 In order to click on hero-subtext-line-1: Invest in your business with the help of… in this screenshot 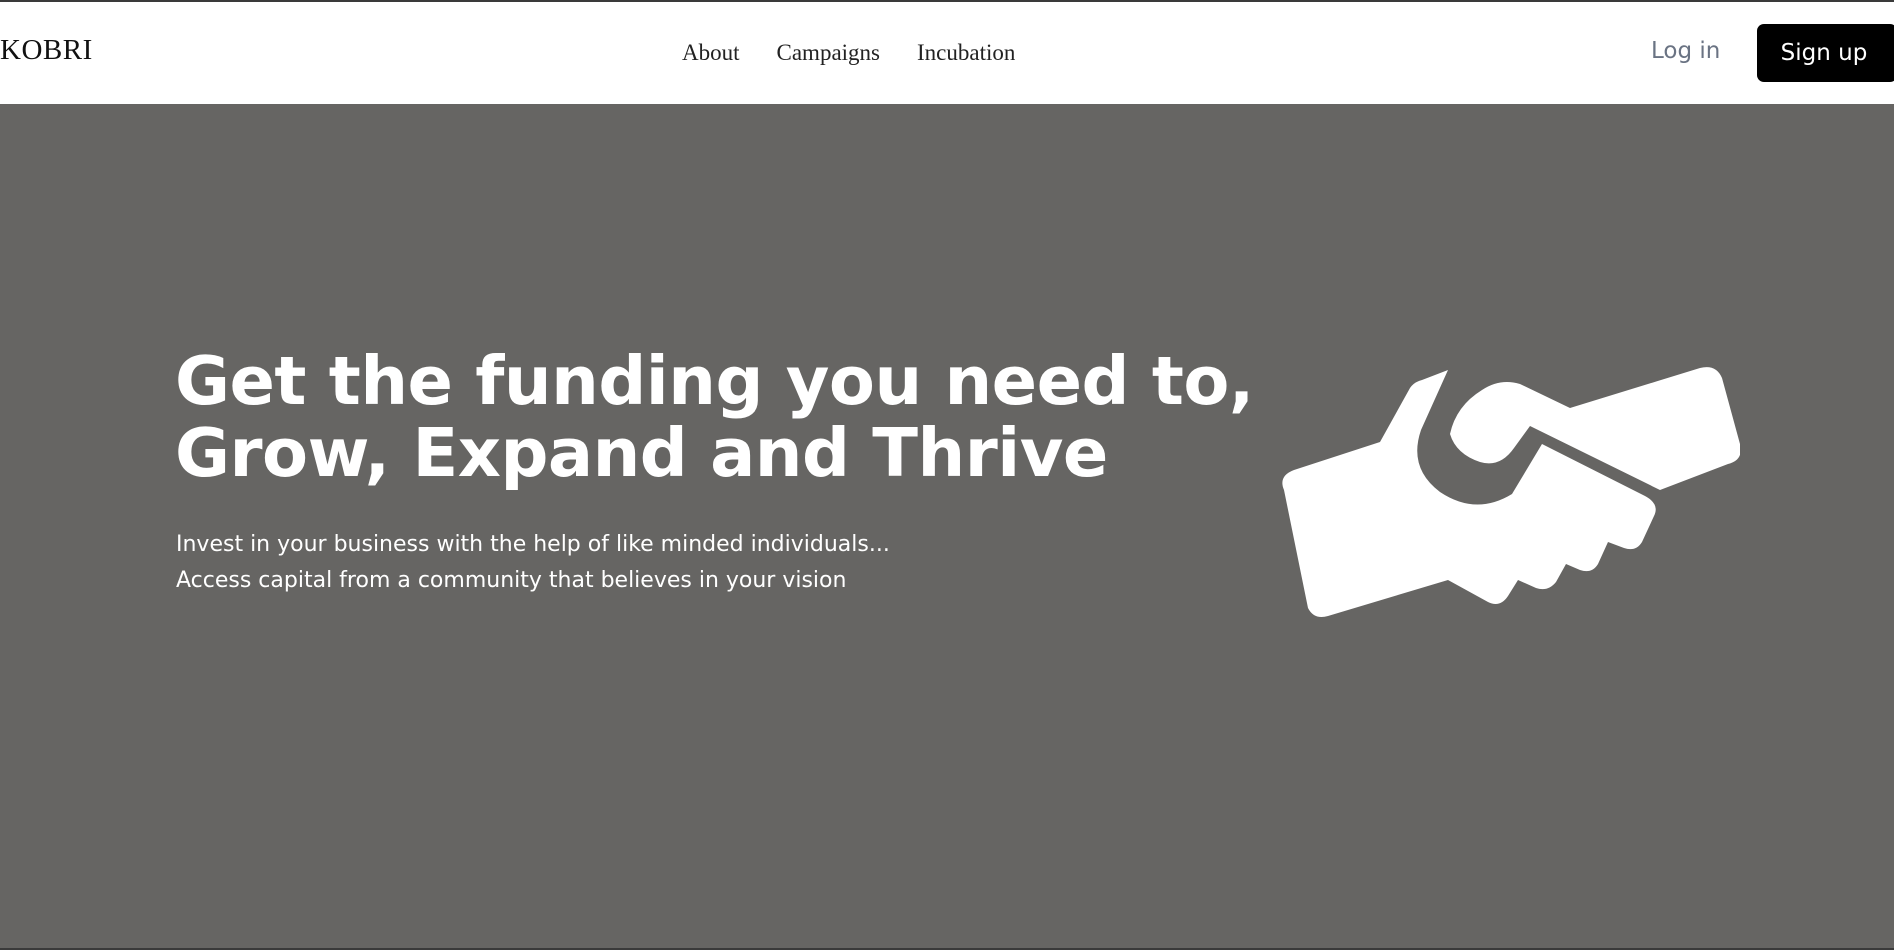, I will do `click(533, 544)`.